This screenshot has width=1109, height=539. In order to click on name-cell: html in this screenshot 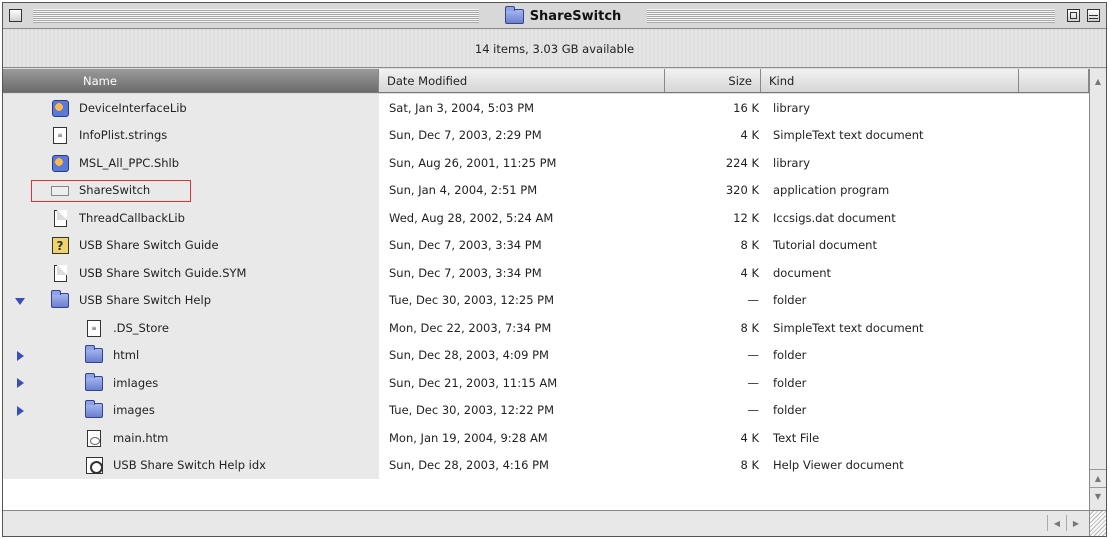, I will do `click(191, 355)`.